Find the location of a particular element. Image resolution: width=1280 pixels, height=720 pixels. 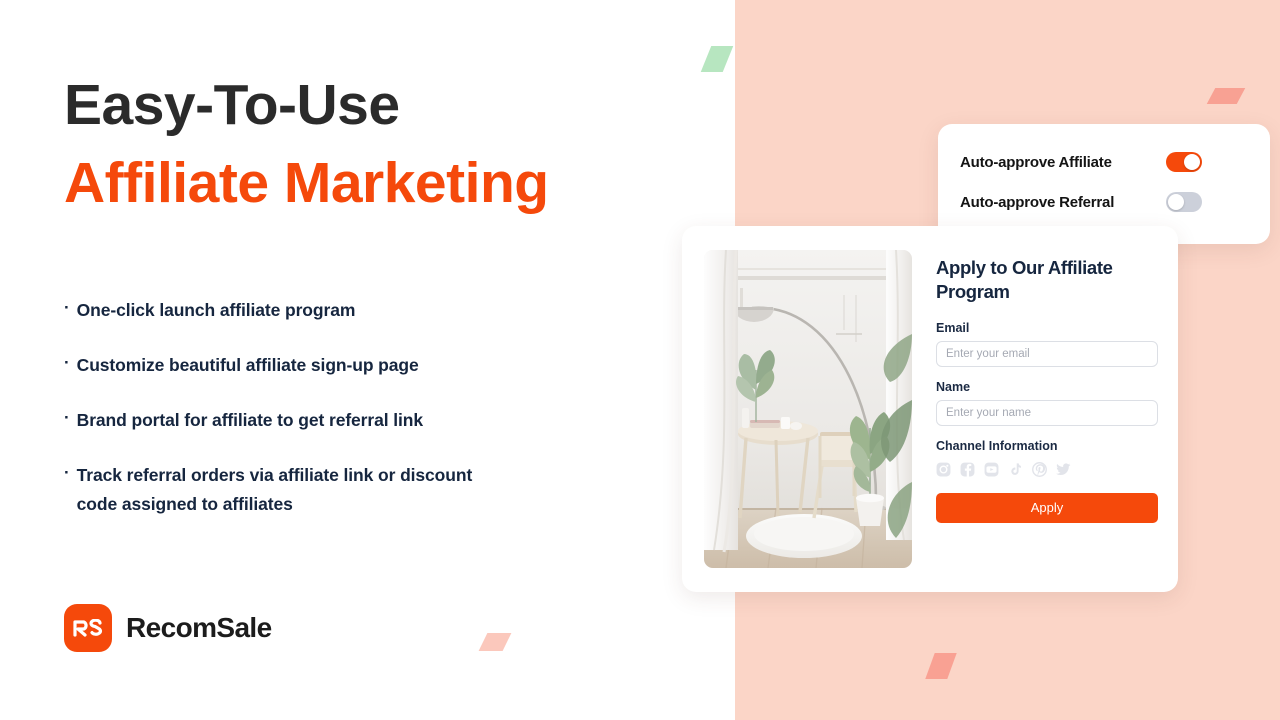

setting-label: Auto-approve Referral is located at coordinates (1037, 202).